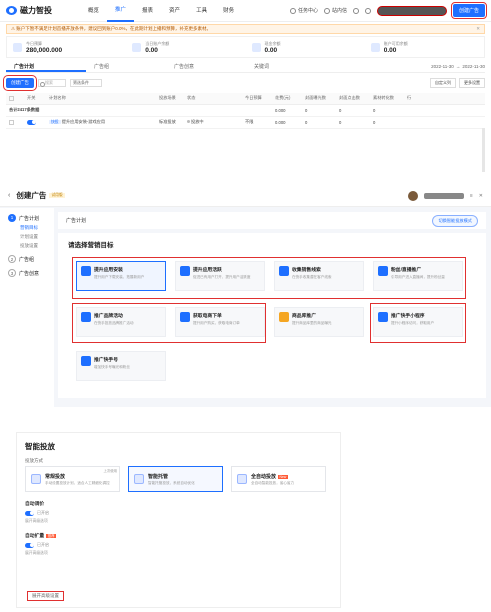 The image size is (491, 612). I want to click on goal-desc: 在快手收集潜在客户线索, so click(312, 277).